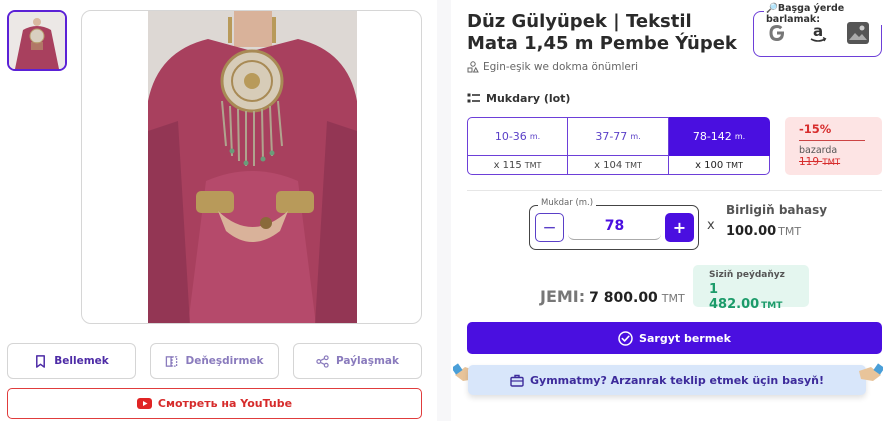 This screenshot has width=895, height=421. I want to click on place-order-label: Sargyt bermek, so click(685, 338).